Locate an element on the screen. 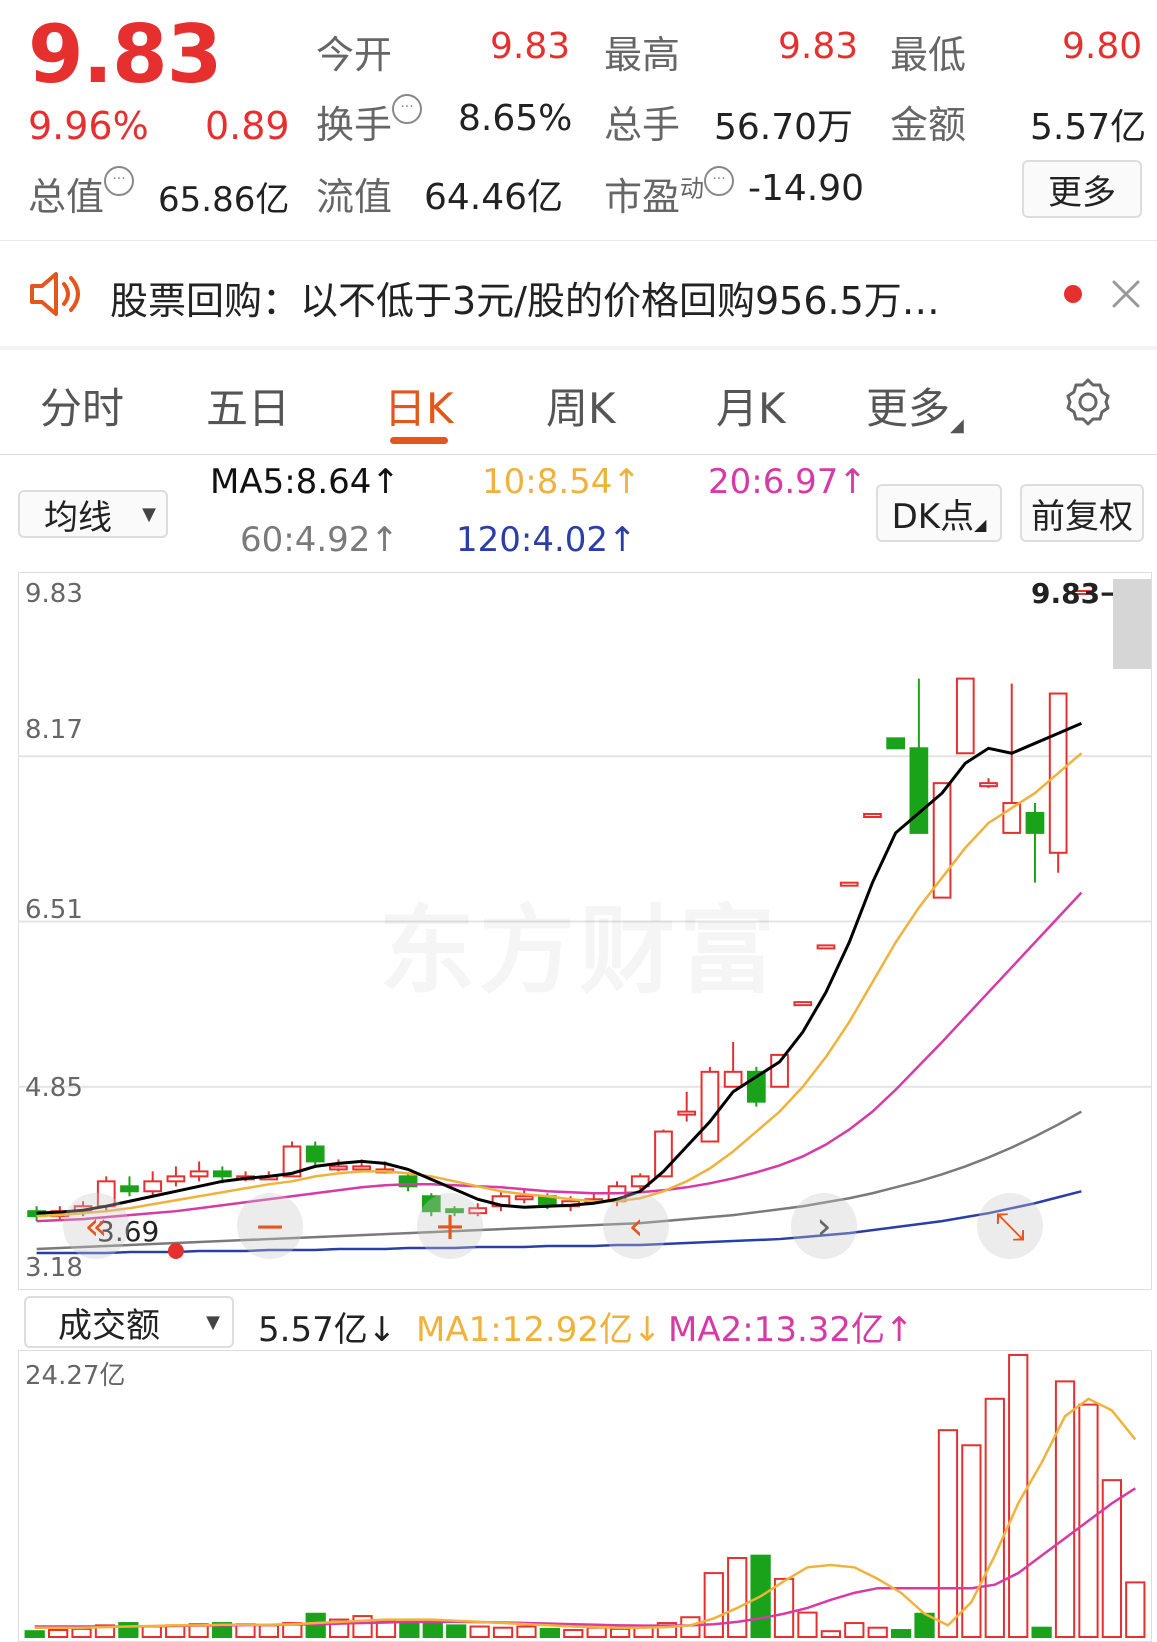 Image resolution: width=1157 pixels, height=1642 pixels. dropdown-arrow-icon: ▼ is located at coordinates (213, 1322).